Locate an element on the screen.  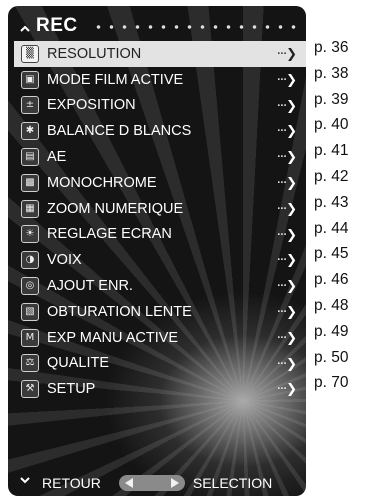
menu-item: ◎ AJOUT ENR. ···❯ is located at coordinates (160, 286).